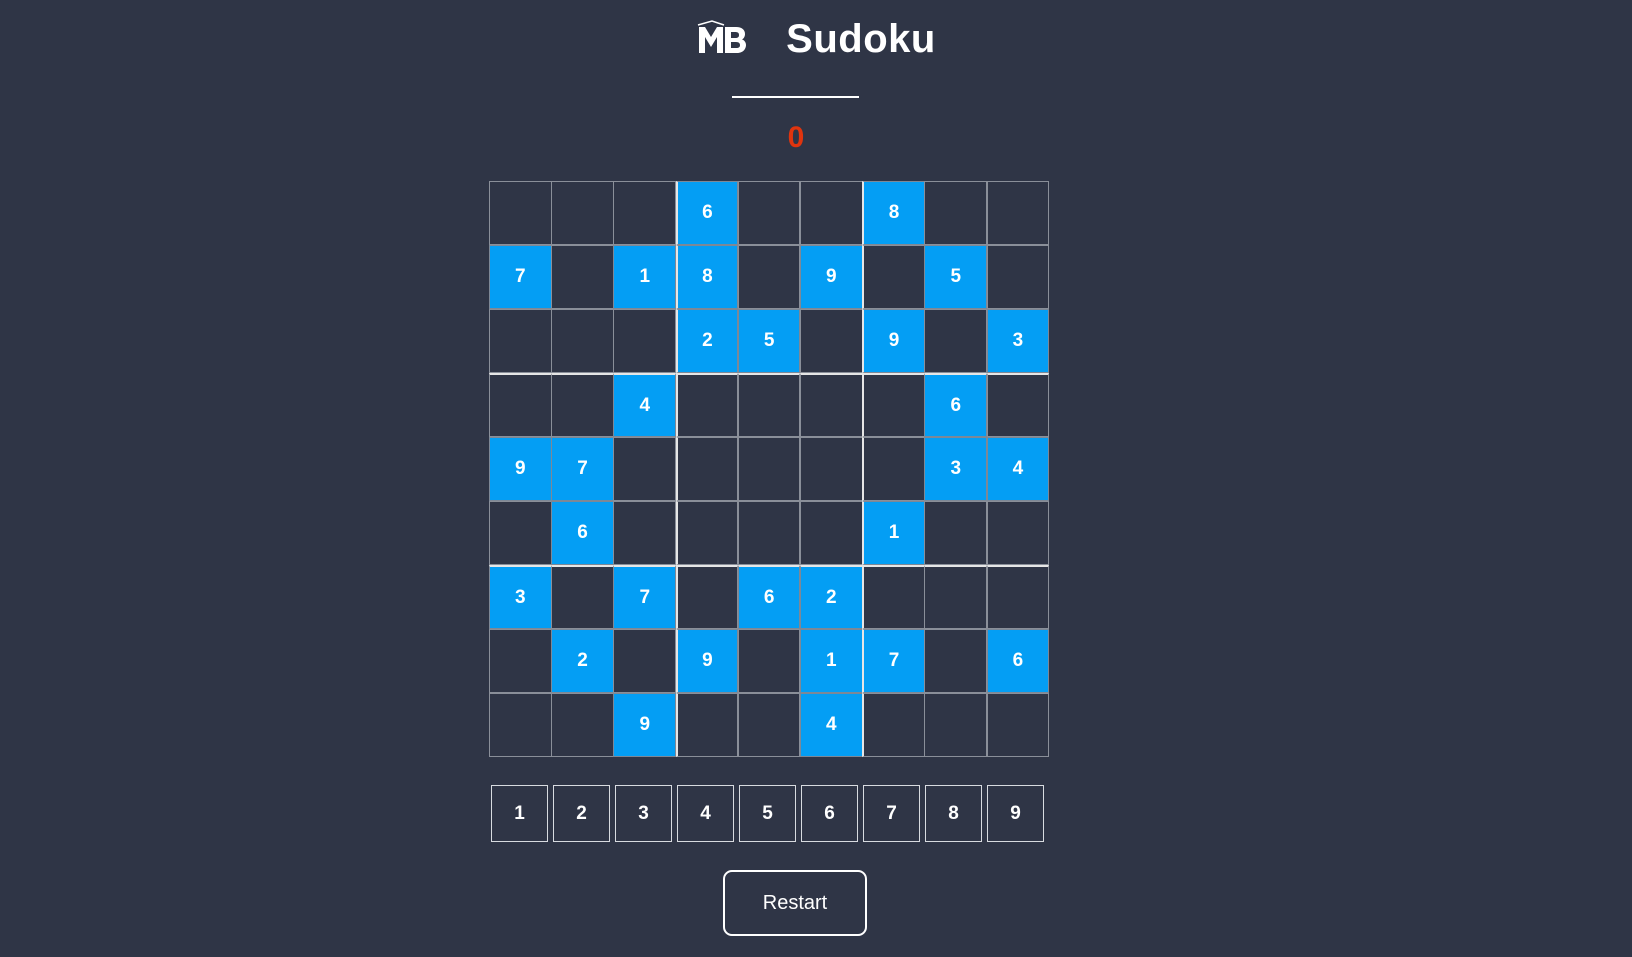 This screenshot has width=1632, height=957. What do you see at coordinates (643, 813) in the screenshot?
I see `number-button-3: 3` at bounding box center [643, 813].